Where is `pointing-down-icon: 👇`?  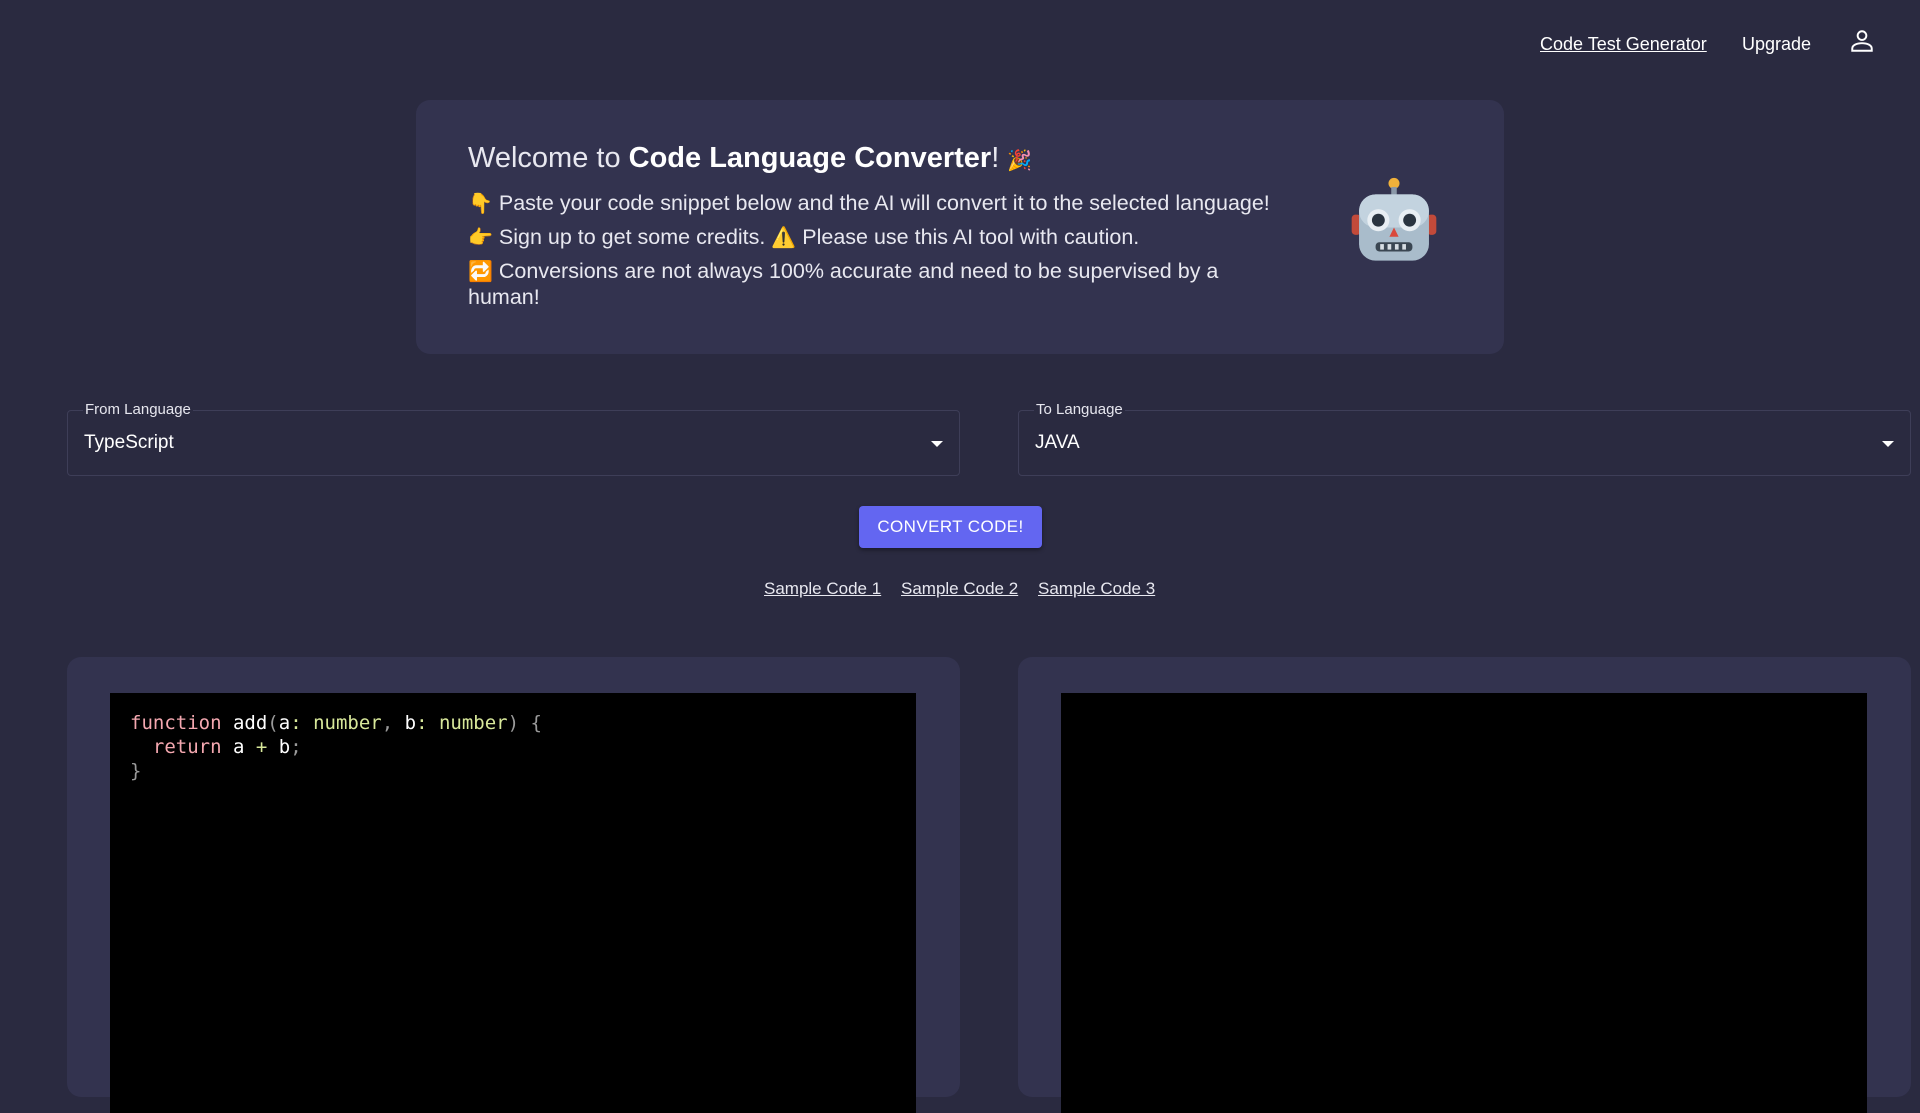
pointing-down-icon: 👇 is located at coordinates (480, 204).